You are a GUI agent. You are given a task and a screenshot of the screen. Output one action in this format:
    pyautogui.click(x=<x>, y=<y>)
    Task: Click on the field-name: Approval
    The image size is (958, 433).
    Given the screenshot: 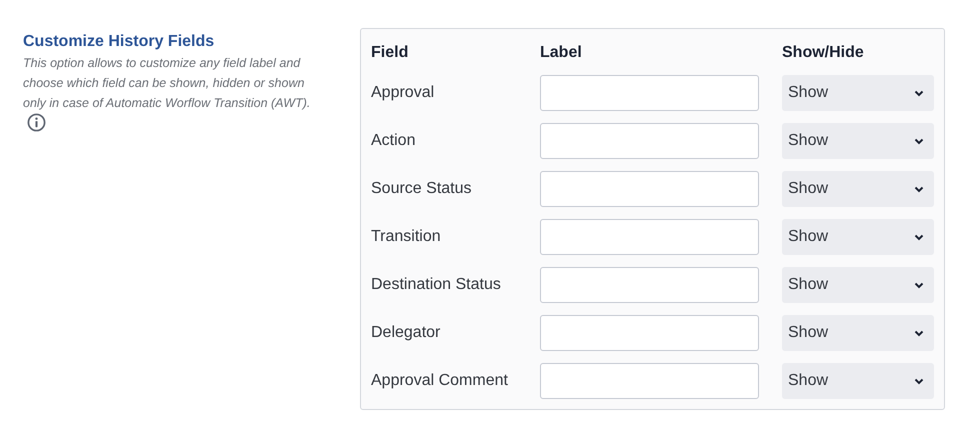 What is the action you would take?
    pyautogui.click(x=403, y=93)
    